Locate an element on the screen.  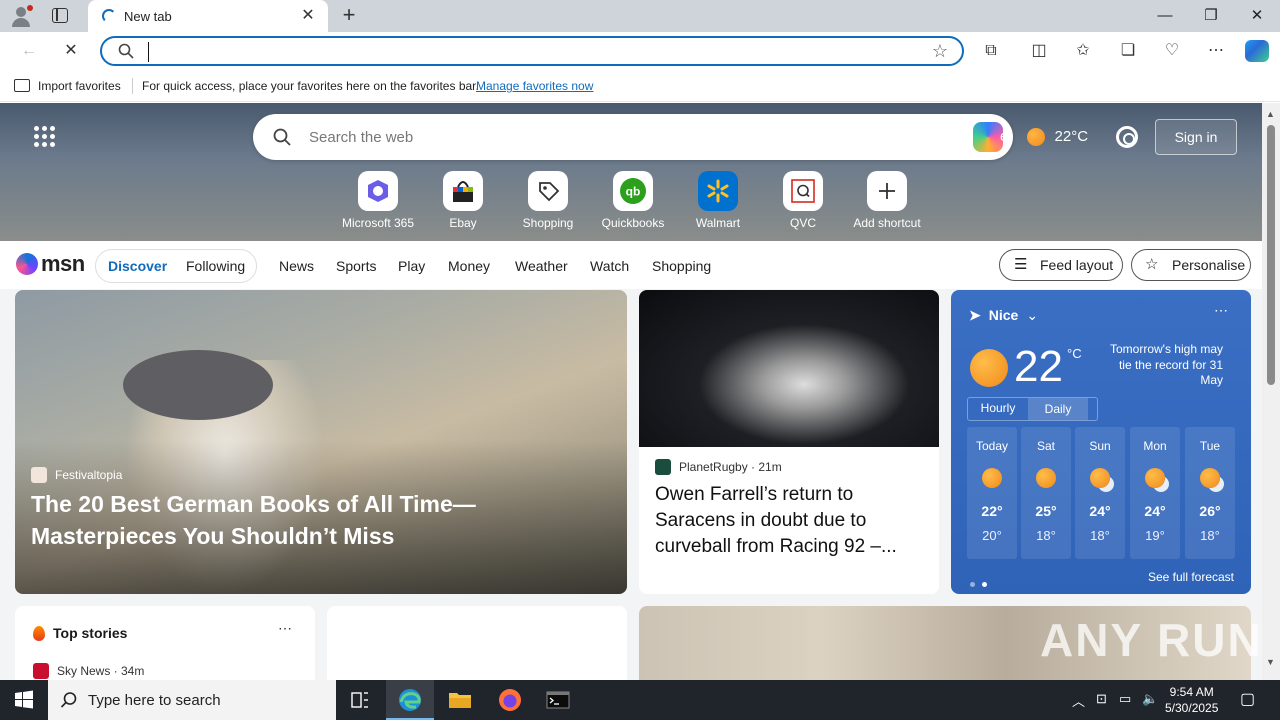
taskbar-firefox is located at coordinates (510, 700).